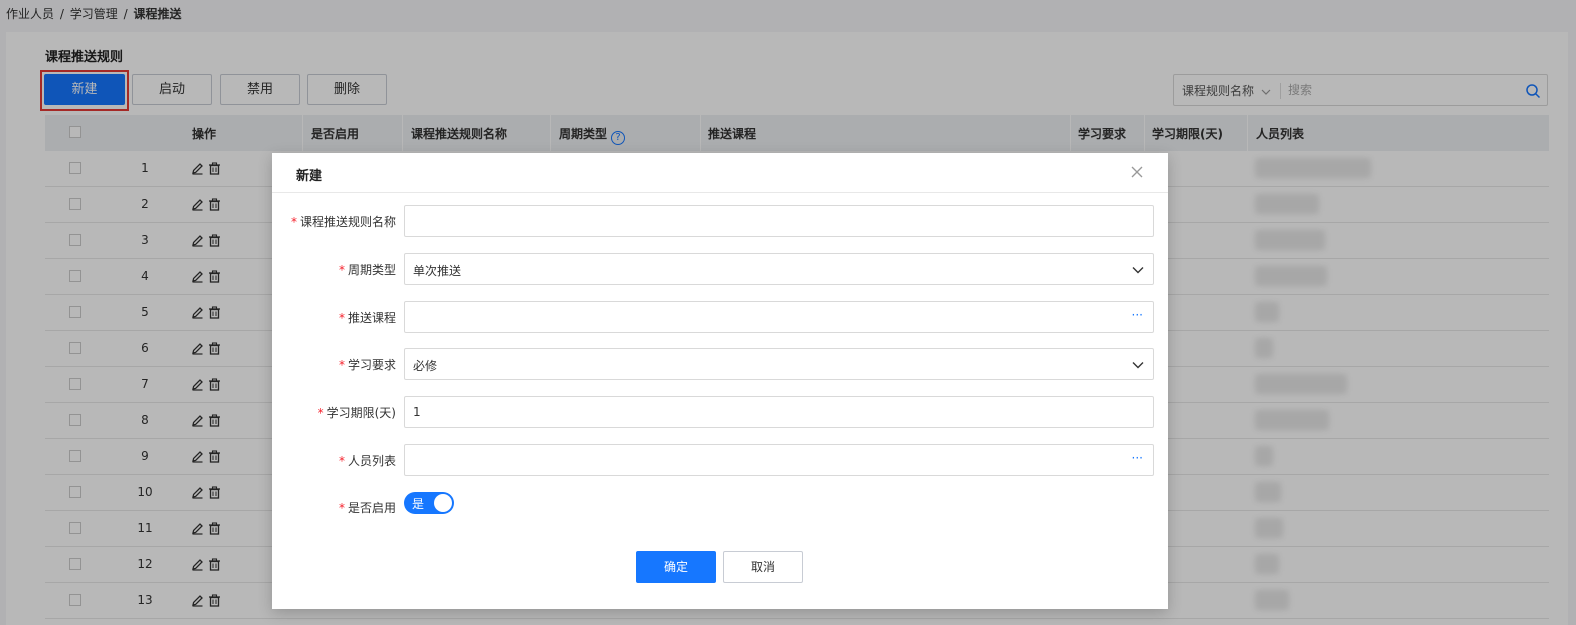  What do you see at coordinates (309, 176) in the screenshot?
I see `dialog-title: 新建` at bounding box center [309, 176].